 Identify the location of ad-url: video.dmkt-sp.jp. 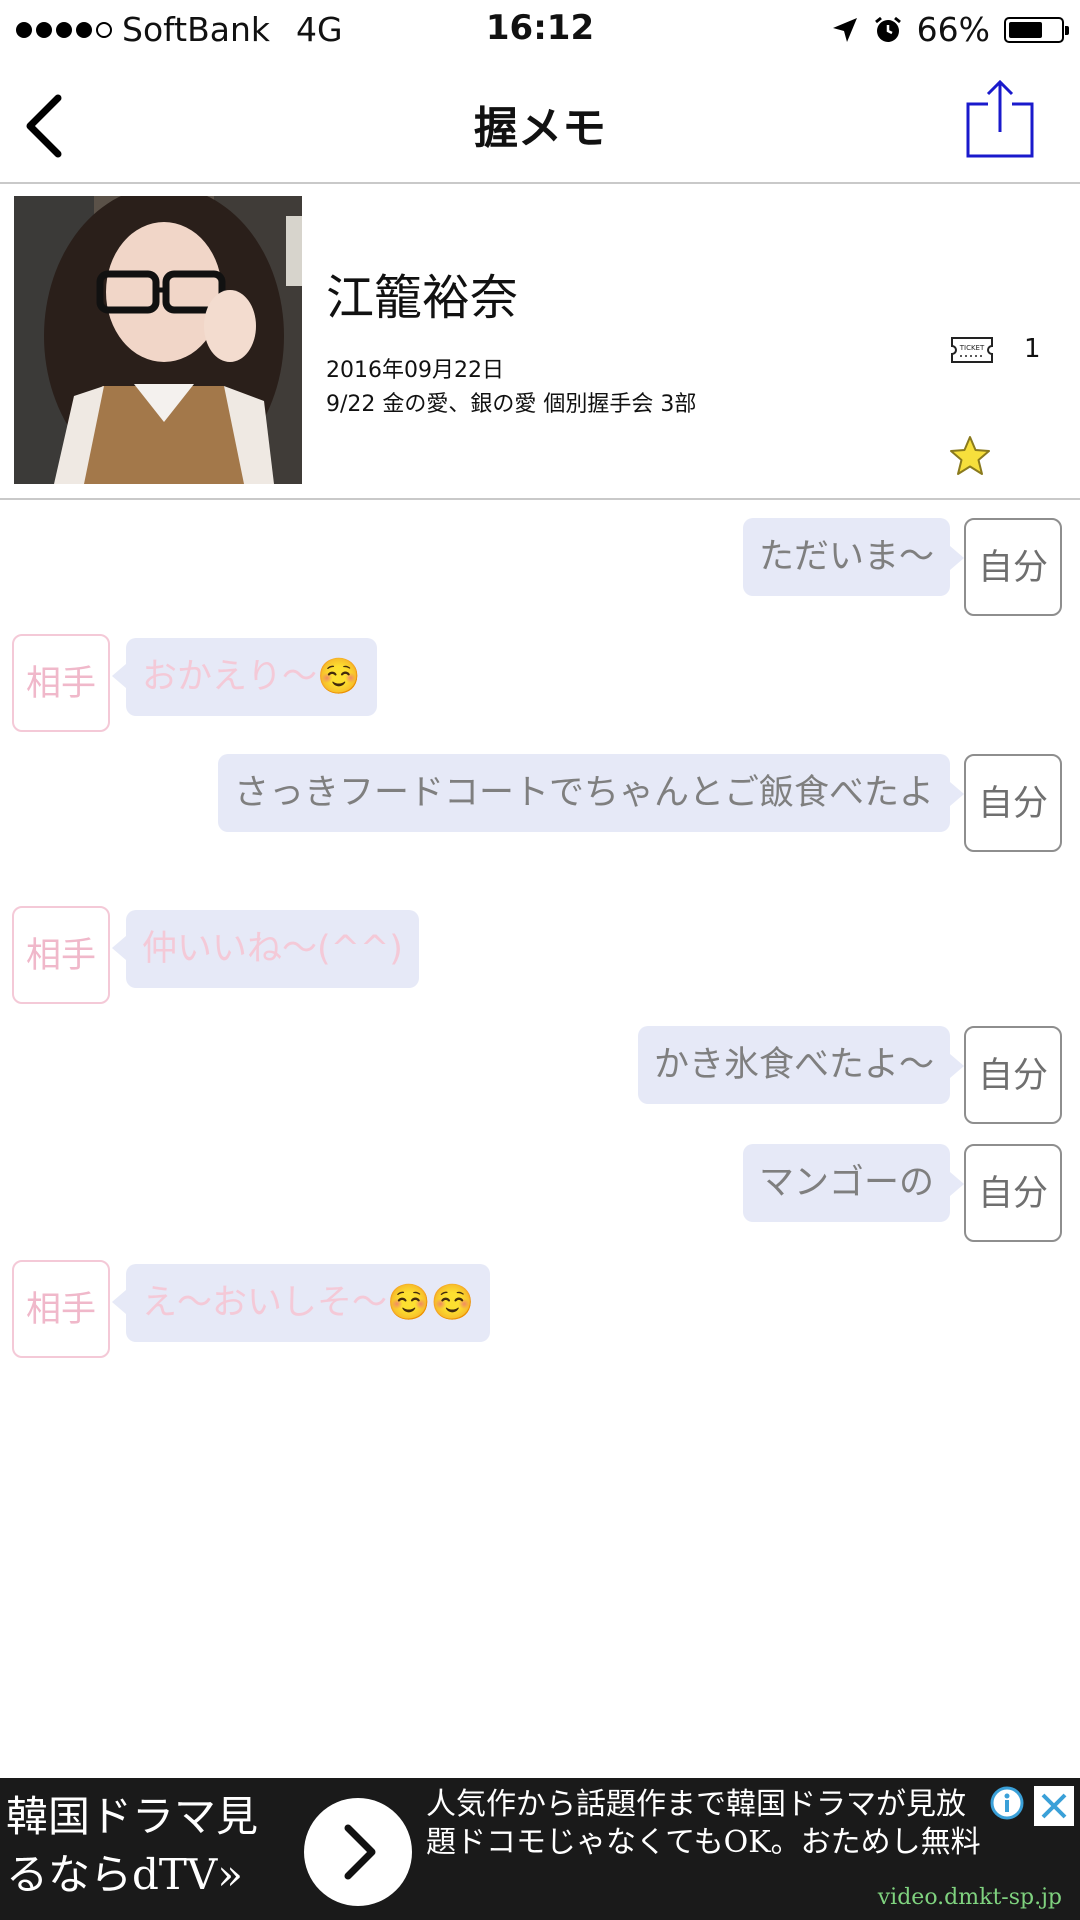
(969, 1897).